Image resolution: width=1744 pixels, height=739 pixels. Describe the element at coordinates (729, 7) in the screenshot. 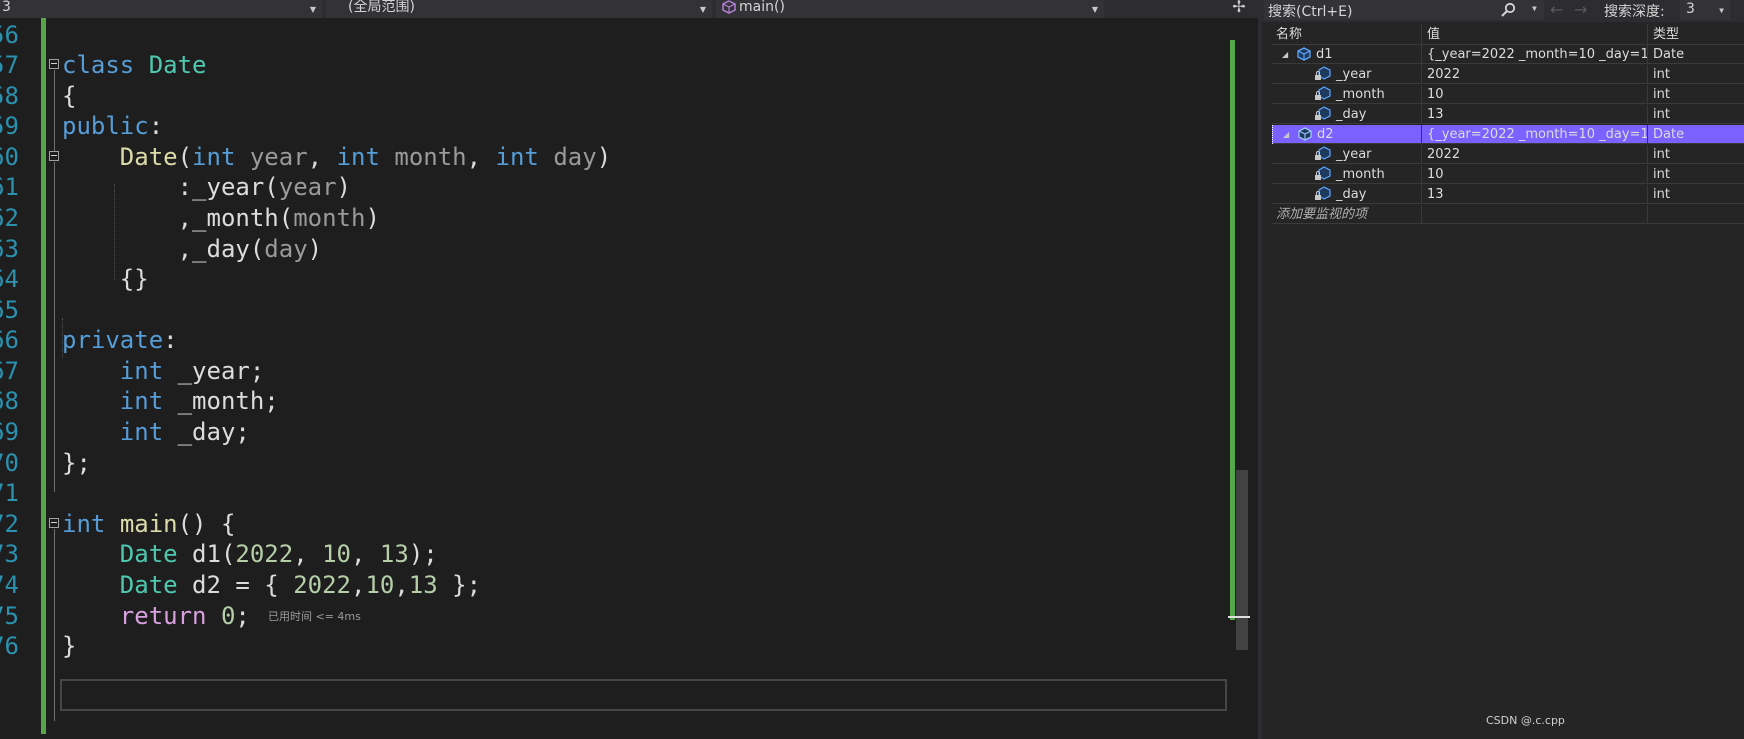

I see `class-icon` at that location.